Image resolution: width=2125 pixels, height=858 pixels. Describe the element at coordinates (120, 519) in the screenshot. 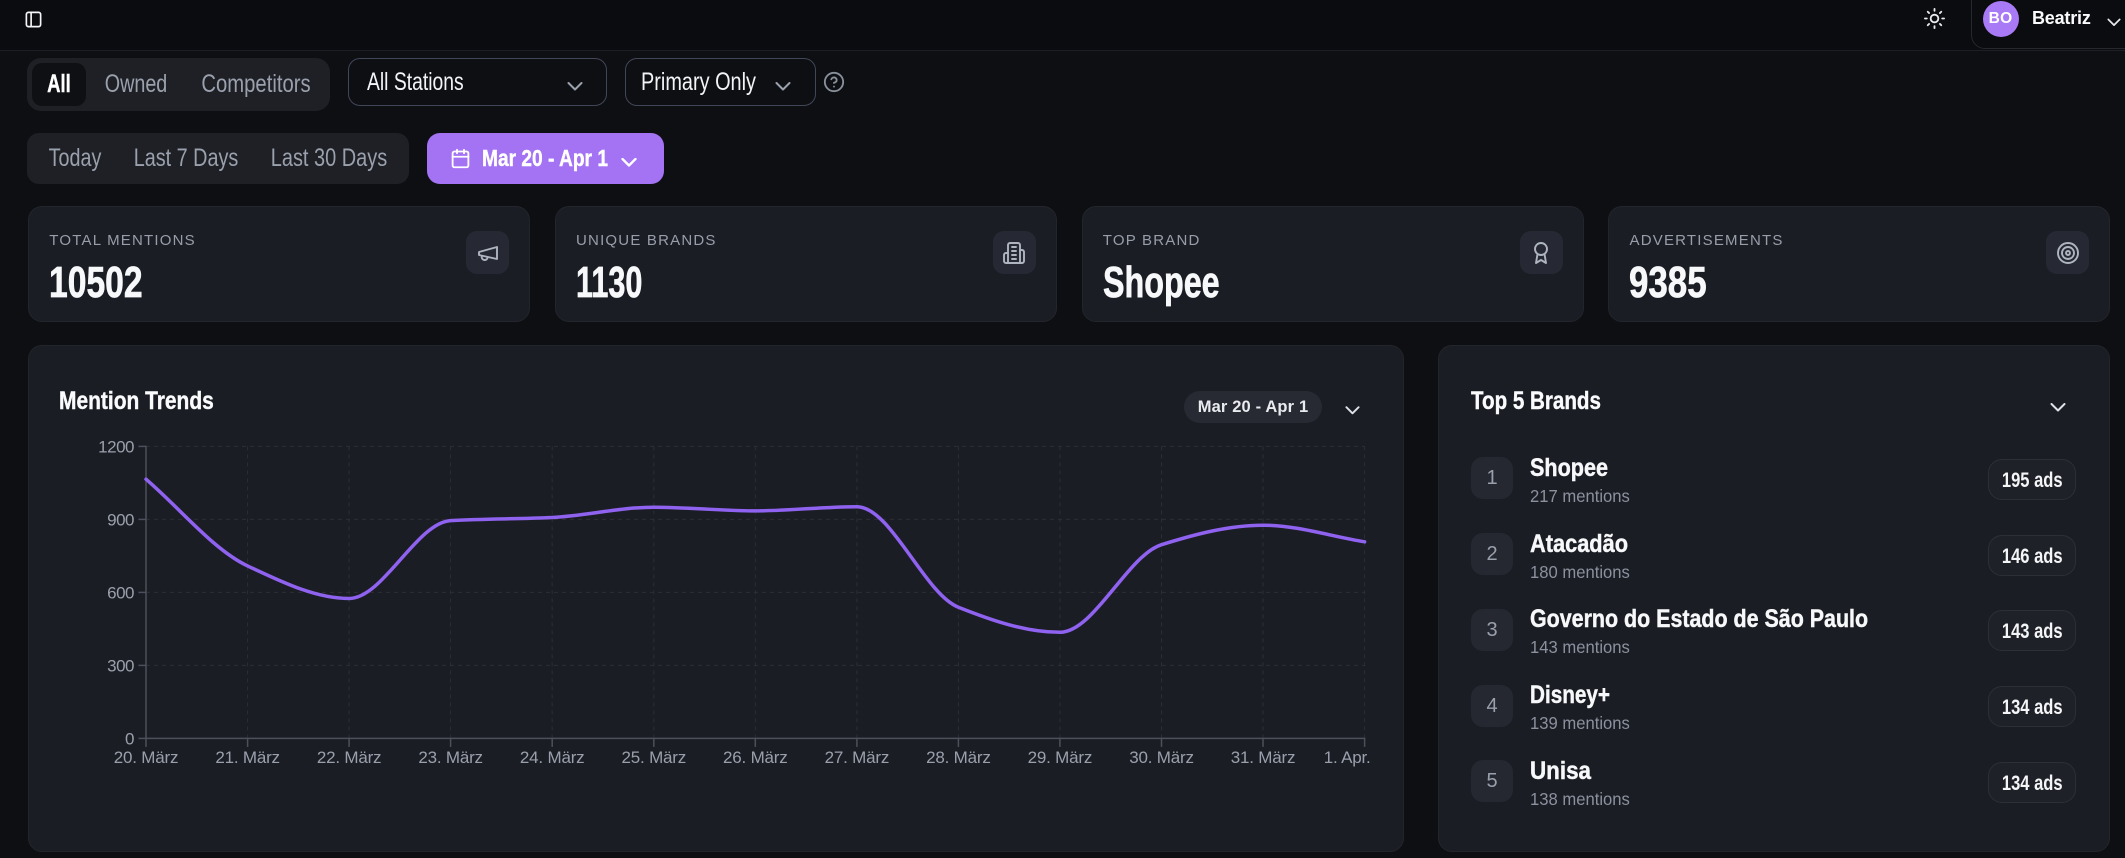

I see `svg-text: 900` at that location.